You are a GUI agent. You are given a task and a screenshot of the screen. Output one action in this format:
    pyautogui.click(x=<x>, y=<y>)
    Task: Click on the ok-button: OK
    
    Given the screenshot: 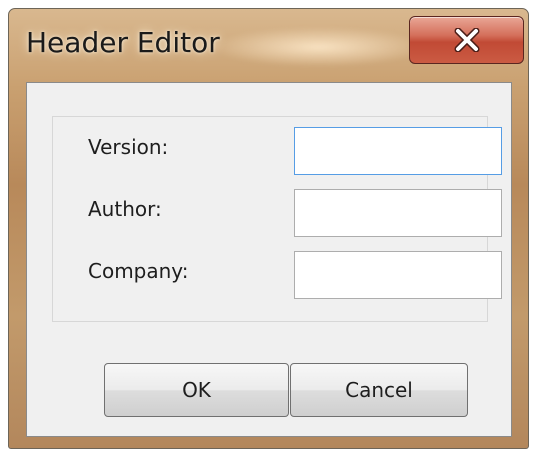 What is the action you would take?
    pyautogui.click(x=196, y=390)
    